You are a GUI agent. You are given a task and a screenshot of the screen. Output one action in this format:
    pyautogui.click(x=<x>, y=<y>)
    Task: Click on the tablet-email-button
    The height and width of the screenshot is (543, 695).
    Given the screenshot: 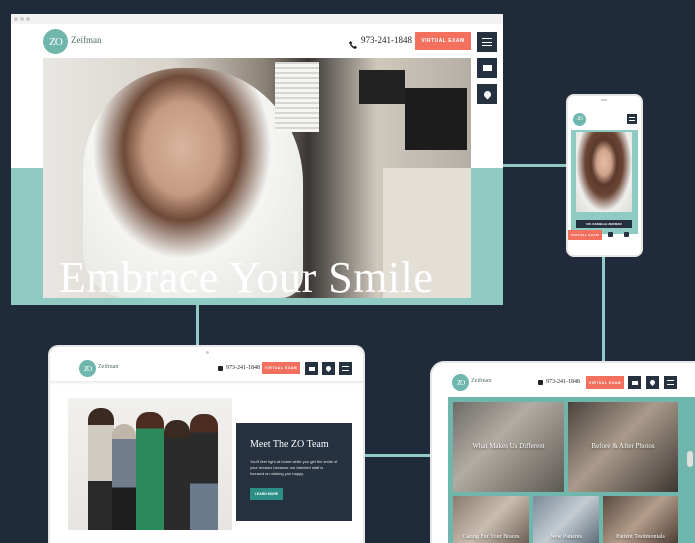 What is the action you would take?
    pyautogui.click(x=311, y=368)
    